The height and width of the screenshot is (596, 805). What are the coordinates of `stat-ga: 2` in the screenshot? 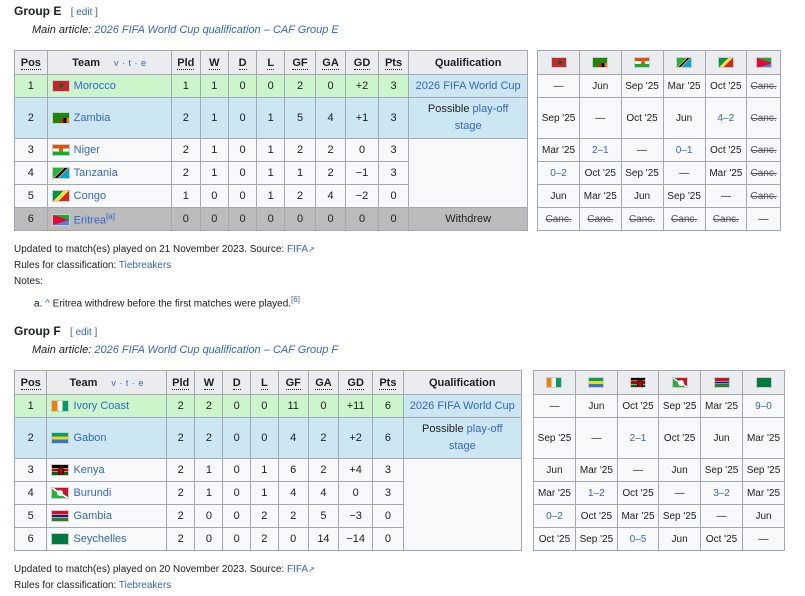 It's located at (323, 438).